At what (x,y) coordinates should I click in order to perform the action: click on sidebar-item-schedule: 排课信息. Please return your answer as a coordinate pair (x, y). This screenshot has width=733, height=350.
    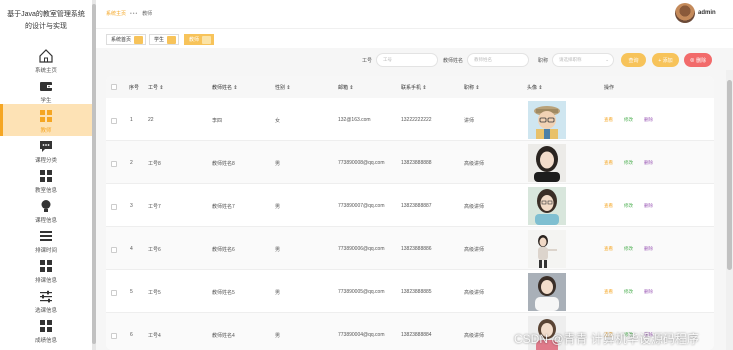
    Looking at the image, I should click on (46, 270).